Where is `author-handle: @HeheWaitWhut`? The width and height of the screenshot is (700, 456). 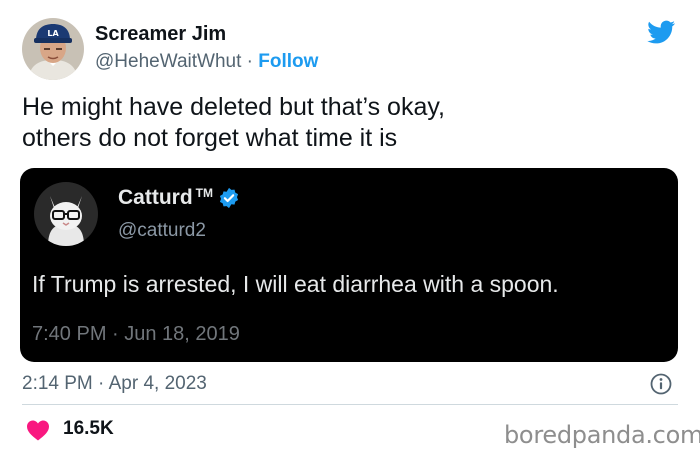
author-handle: @HeheWaitWhut is located at coordinates (168, 61).